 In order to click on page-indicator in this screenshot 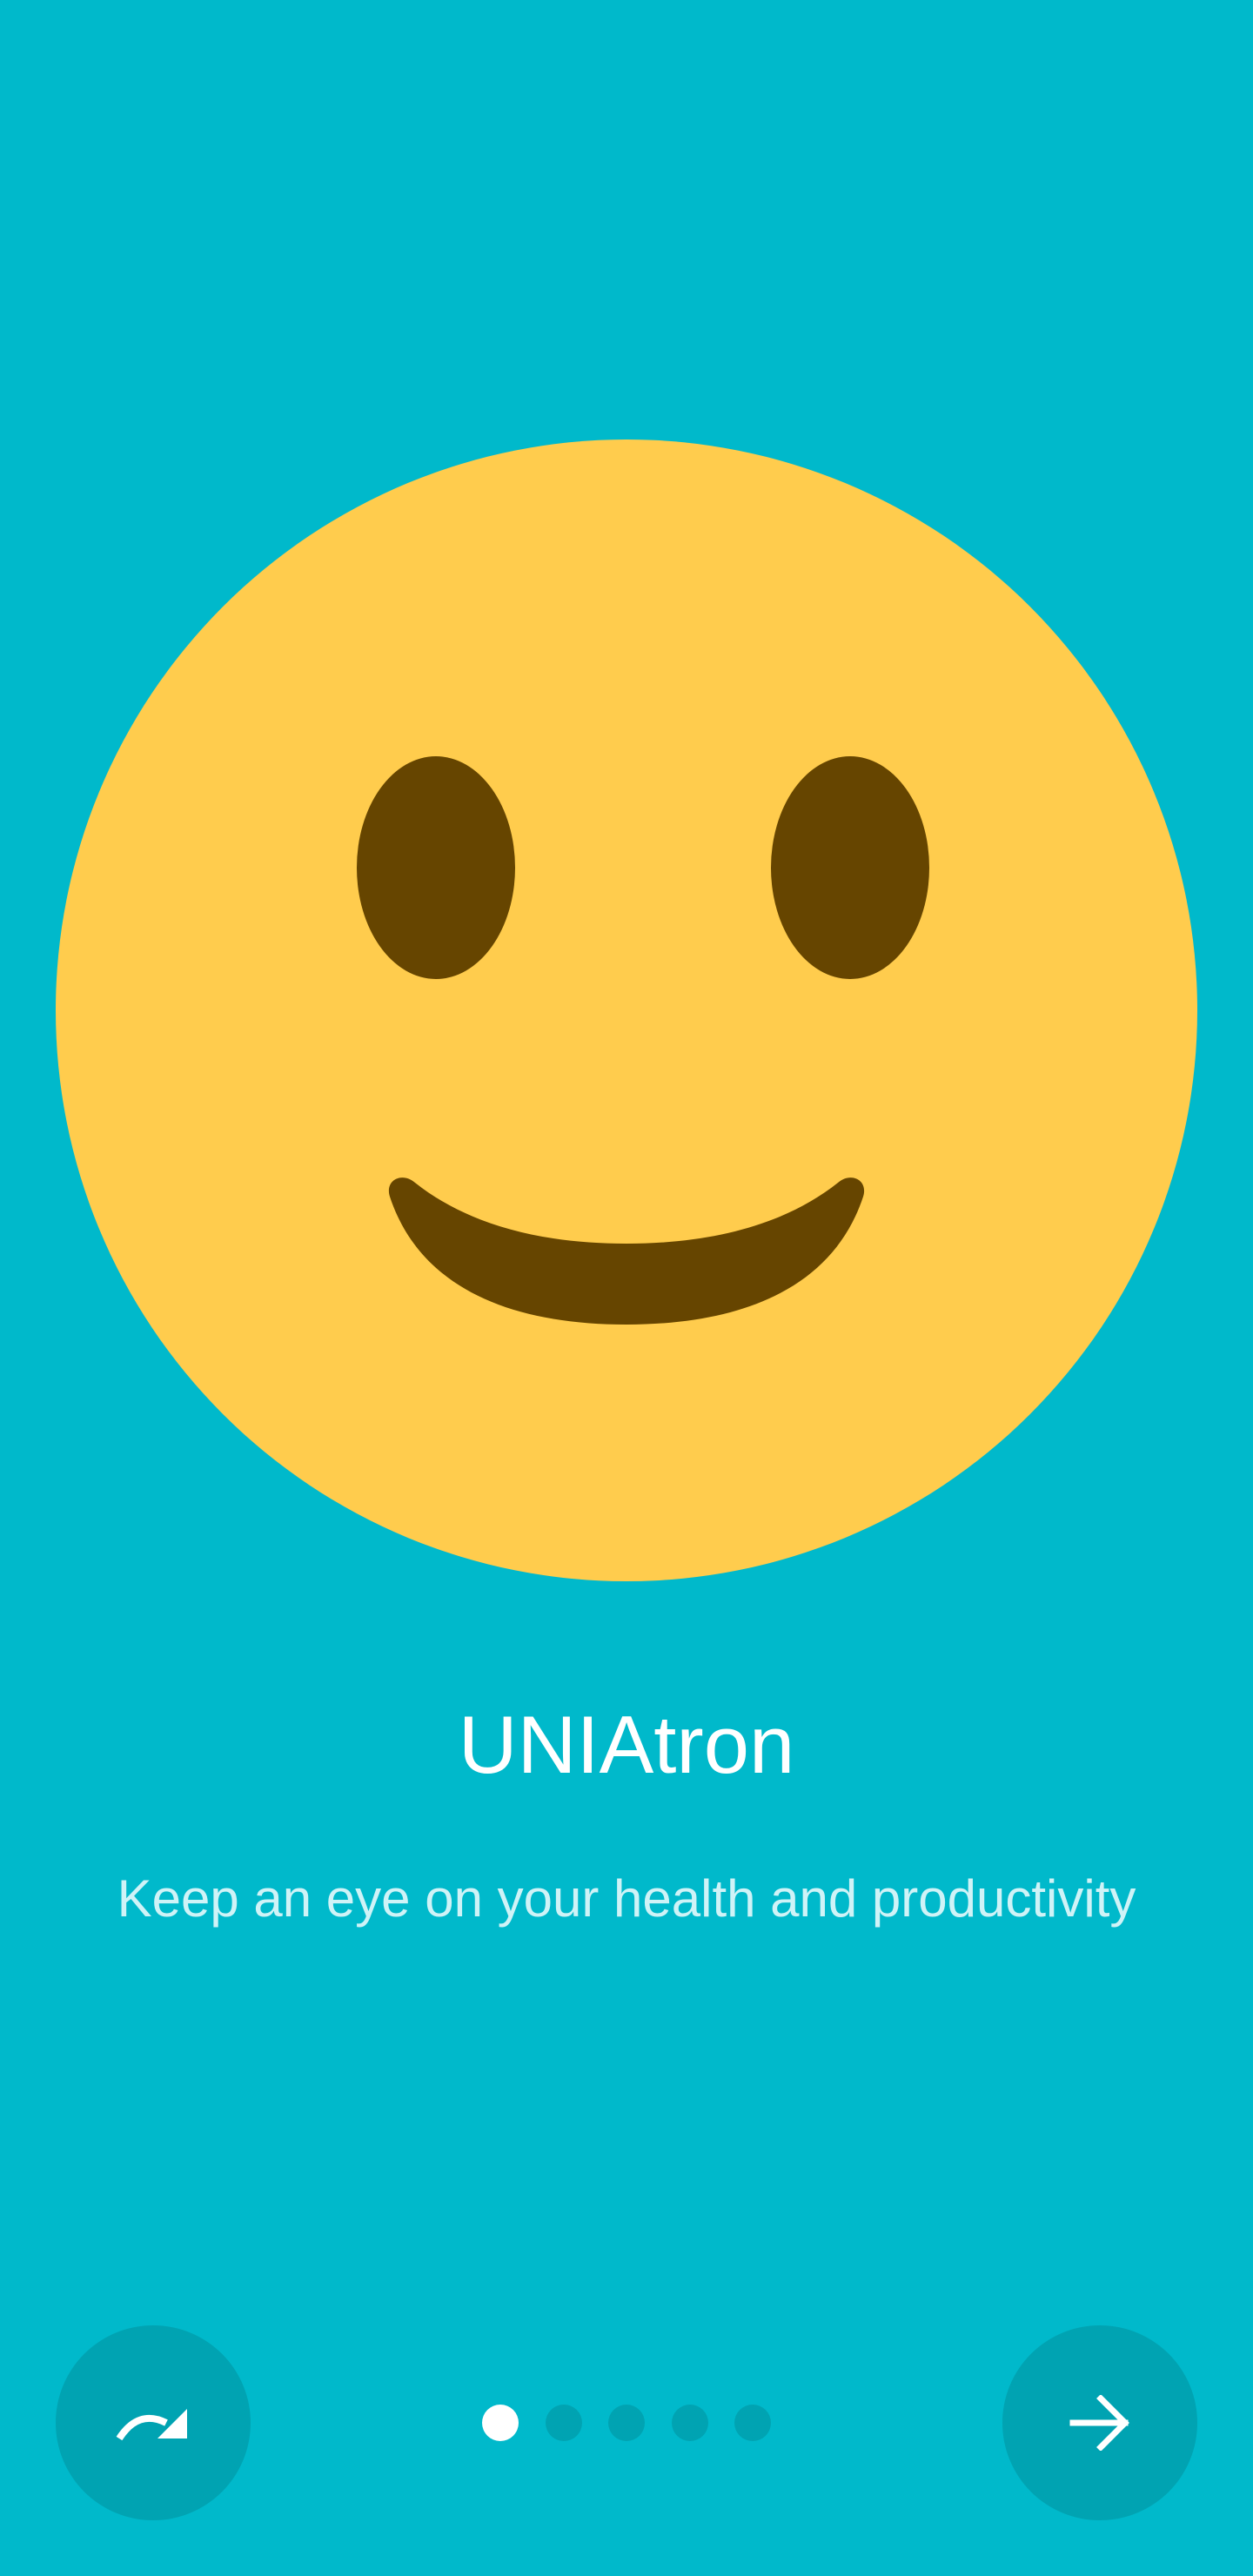, I will do `click(626, 2423)`.